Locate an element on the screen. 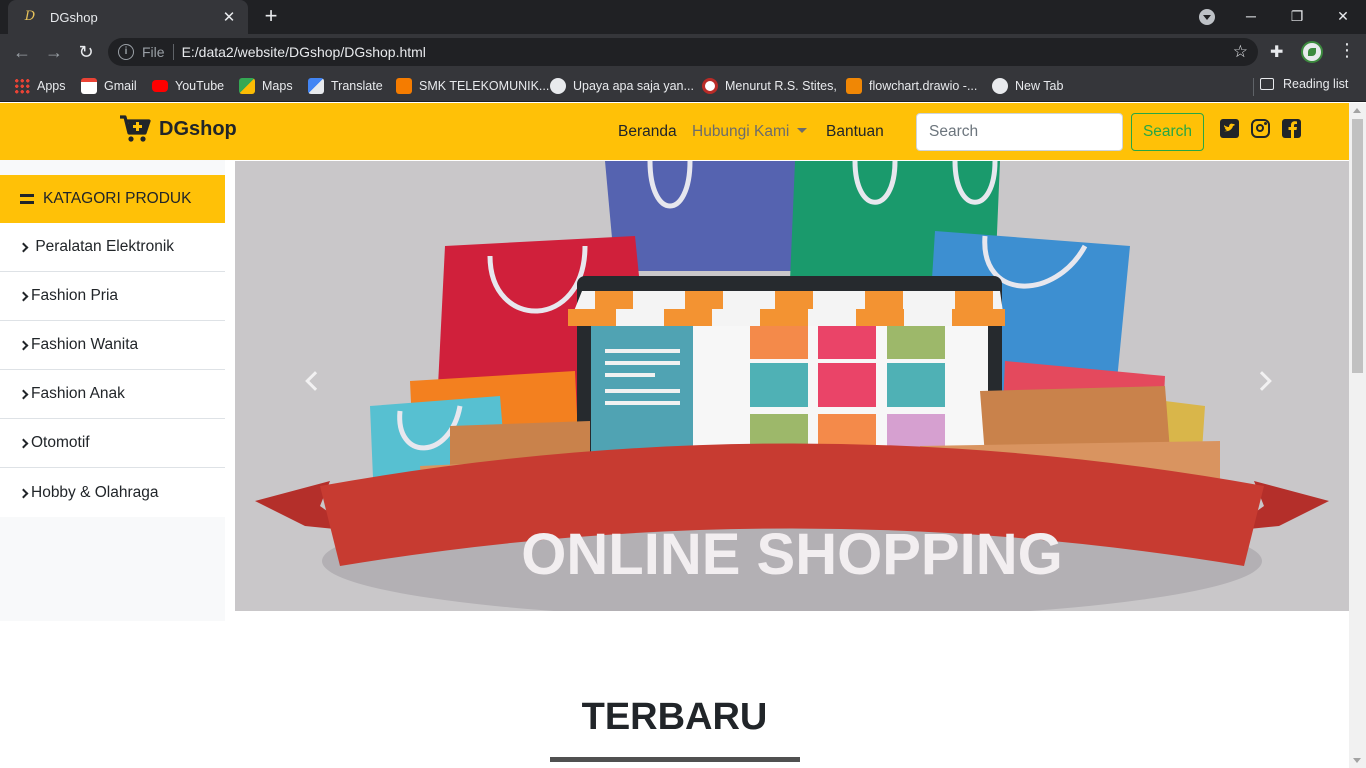  bookmarks-divider is located at coordinates (1253, 87).